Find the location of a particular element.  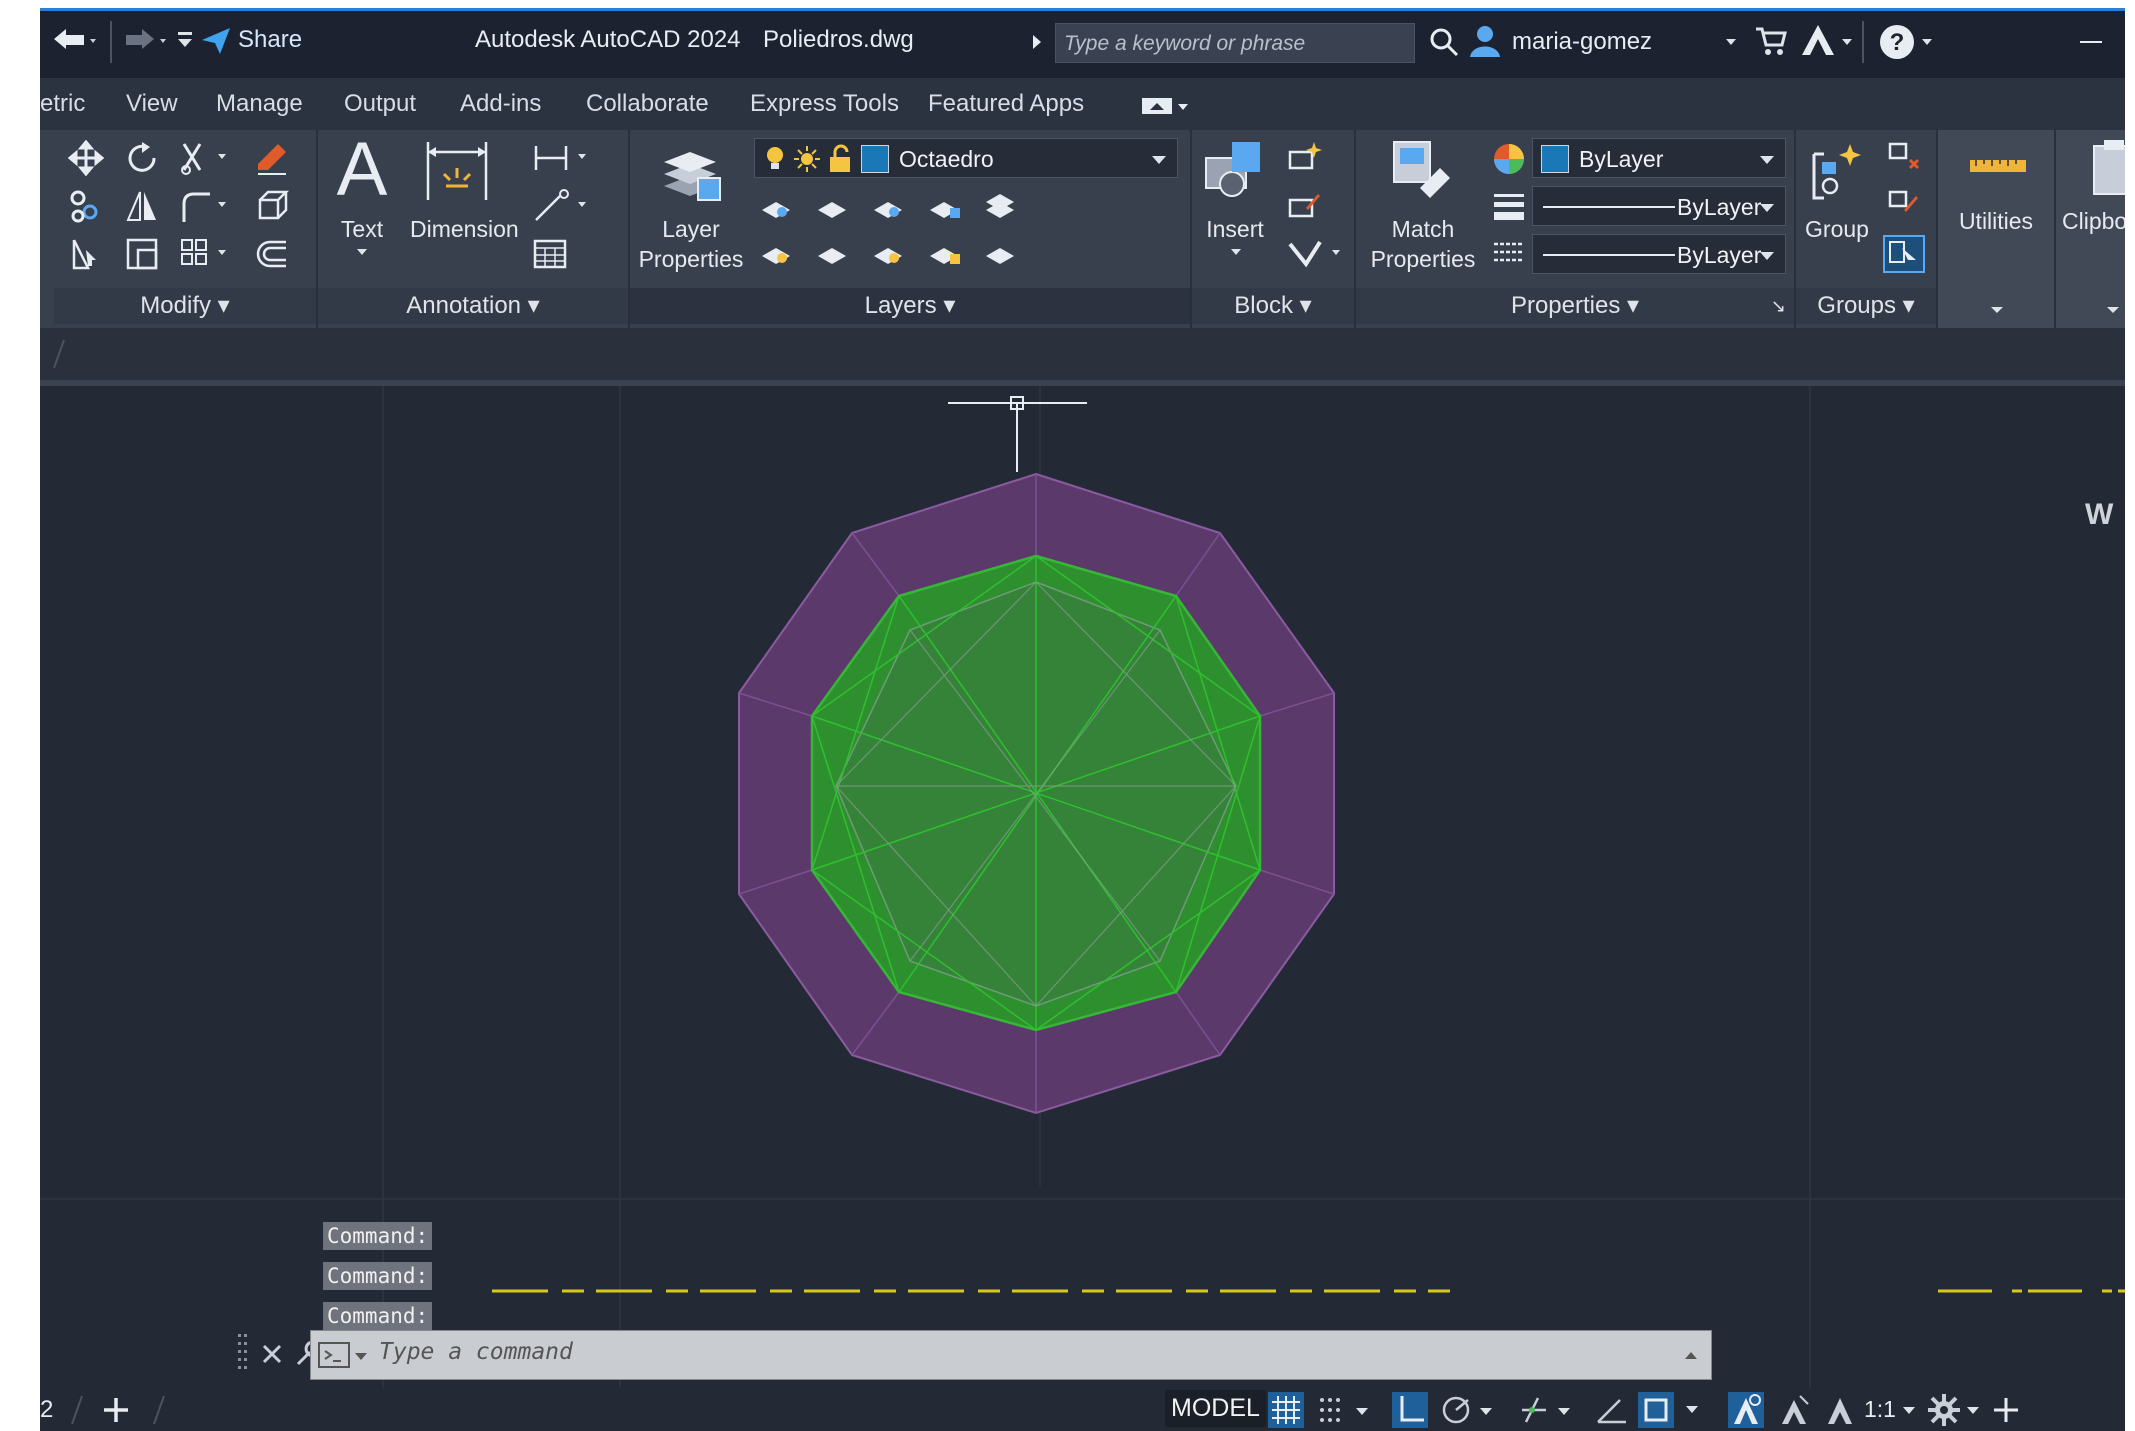

insert-button: Insert is located at coordinates (1235, 229).